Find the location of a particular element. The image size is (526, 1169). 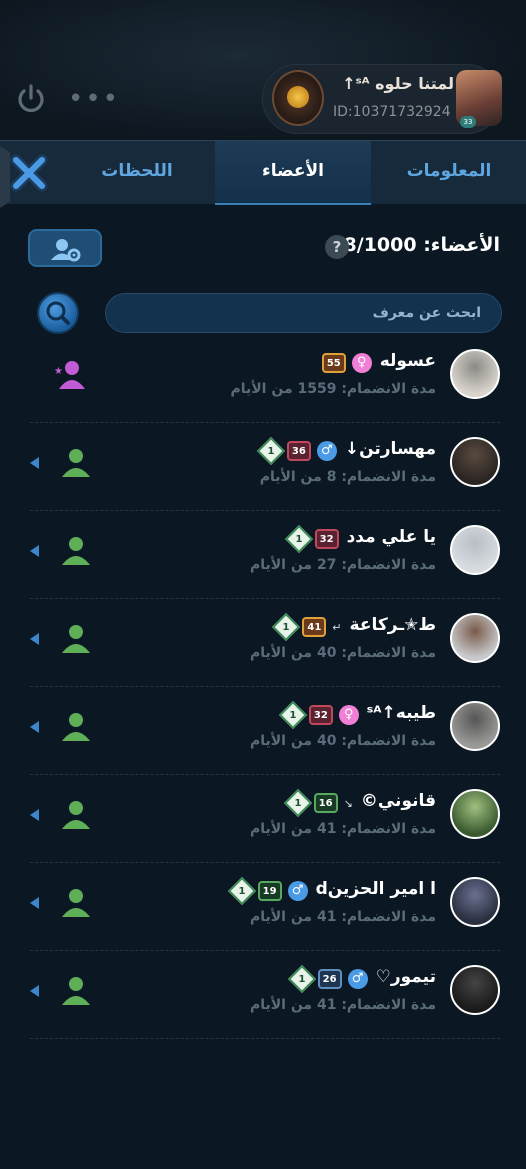

member-badges: ↘ 16 1 is located at coordinates (318, 803).